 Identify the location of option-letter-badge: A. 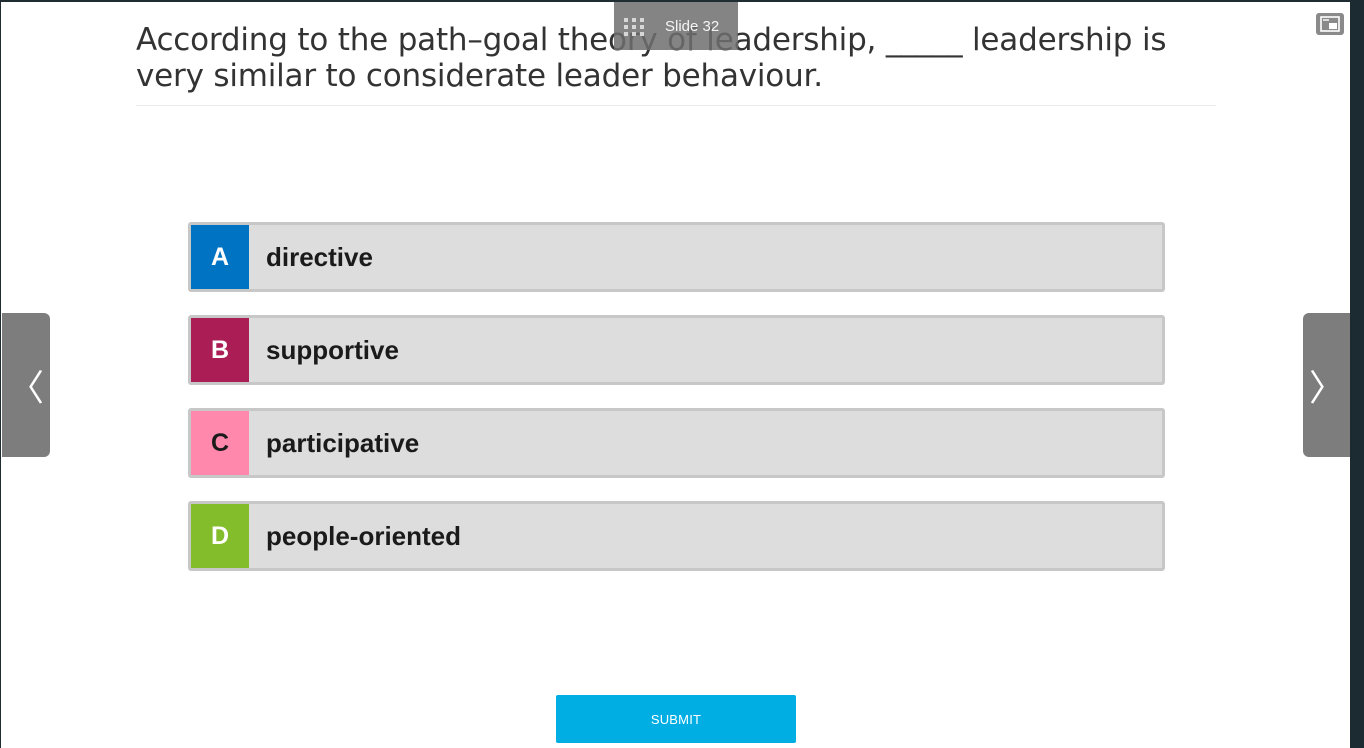
(220, 257).